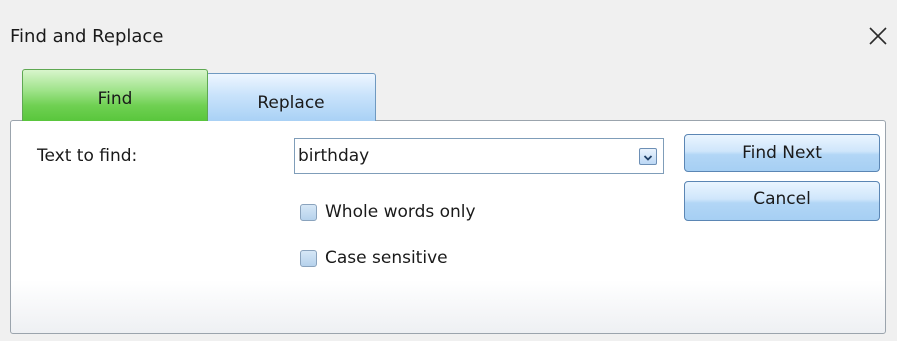 The width and height of the screenshot is (897, 341). I want to click on case-sensitive-option: Case sensitive, so click(374, 258).